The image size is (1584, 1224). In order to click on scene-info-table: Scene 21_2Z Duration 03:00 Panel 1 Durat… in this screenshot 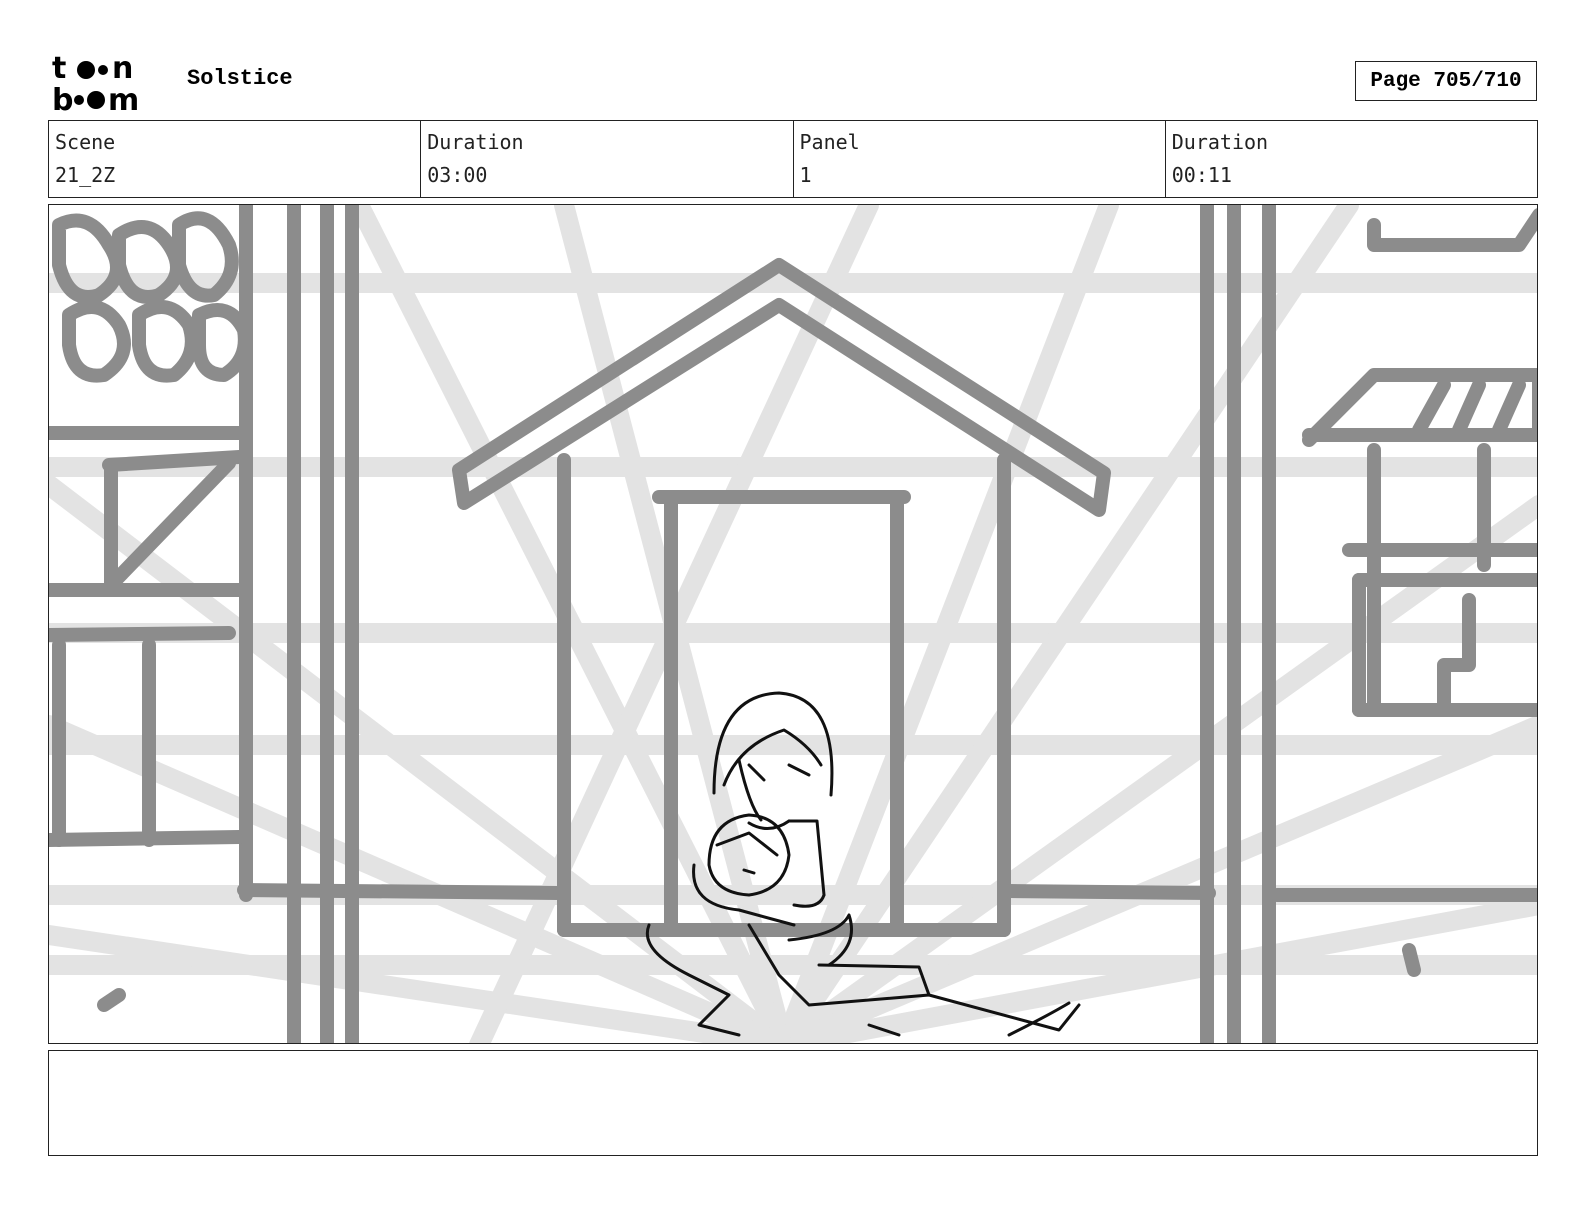, I will do `click(793, 159)`.